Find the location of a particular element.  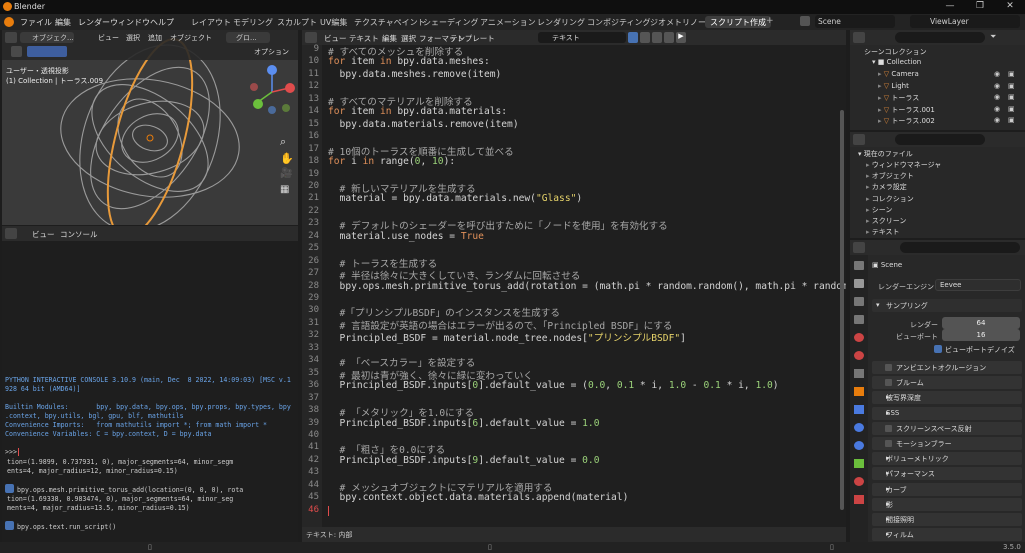

editor-menu-item: 選択 is located at coordinates (408, 38).